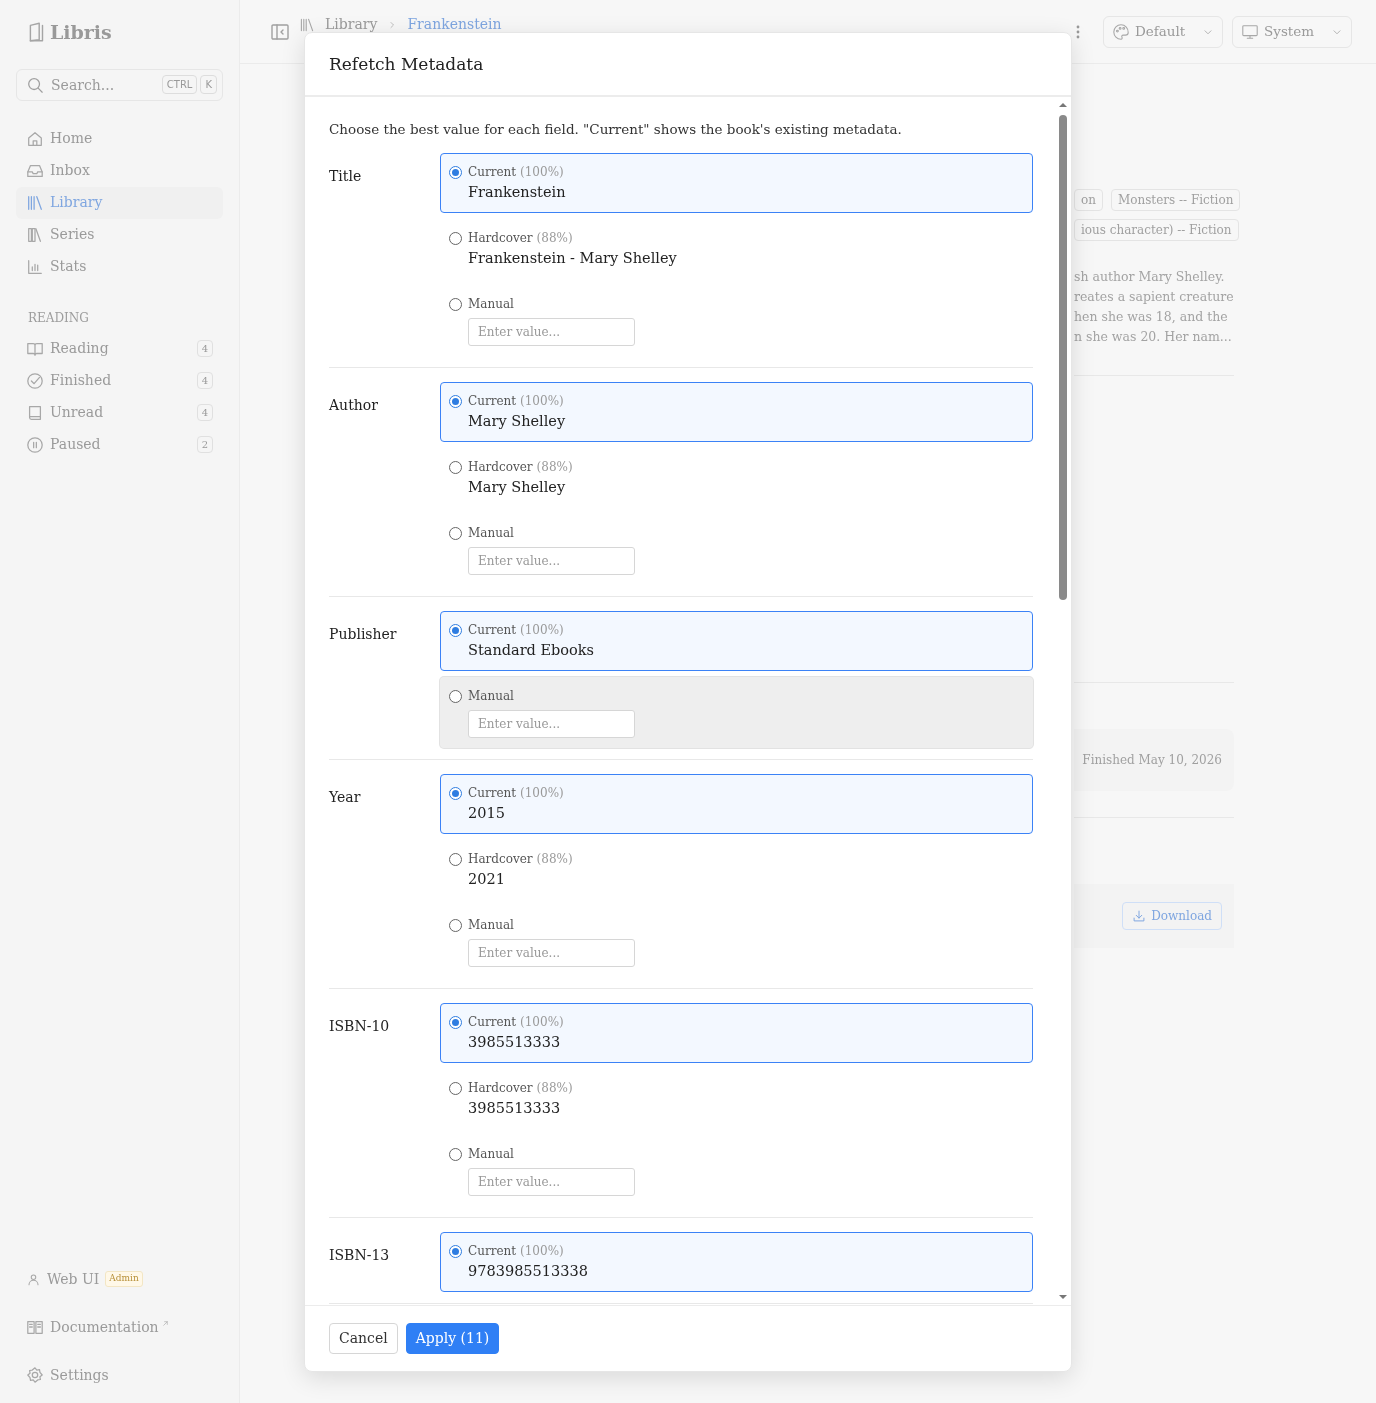  What do you see at coordinates (736, 1099) in the screenshot?
I see `option-card: Hardcover (88%) 3985513333` at bounding box center [736, 1099].